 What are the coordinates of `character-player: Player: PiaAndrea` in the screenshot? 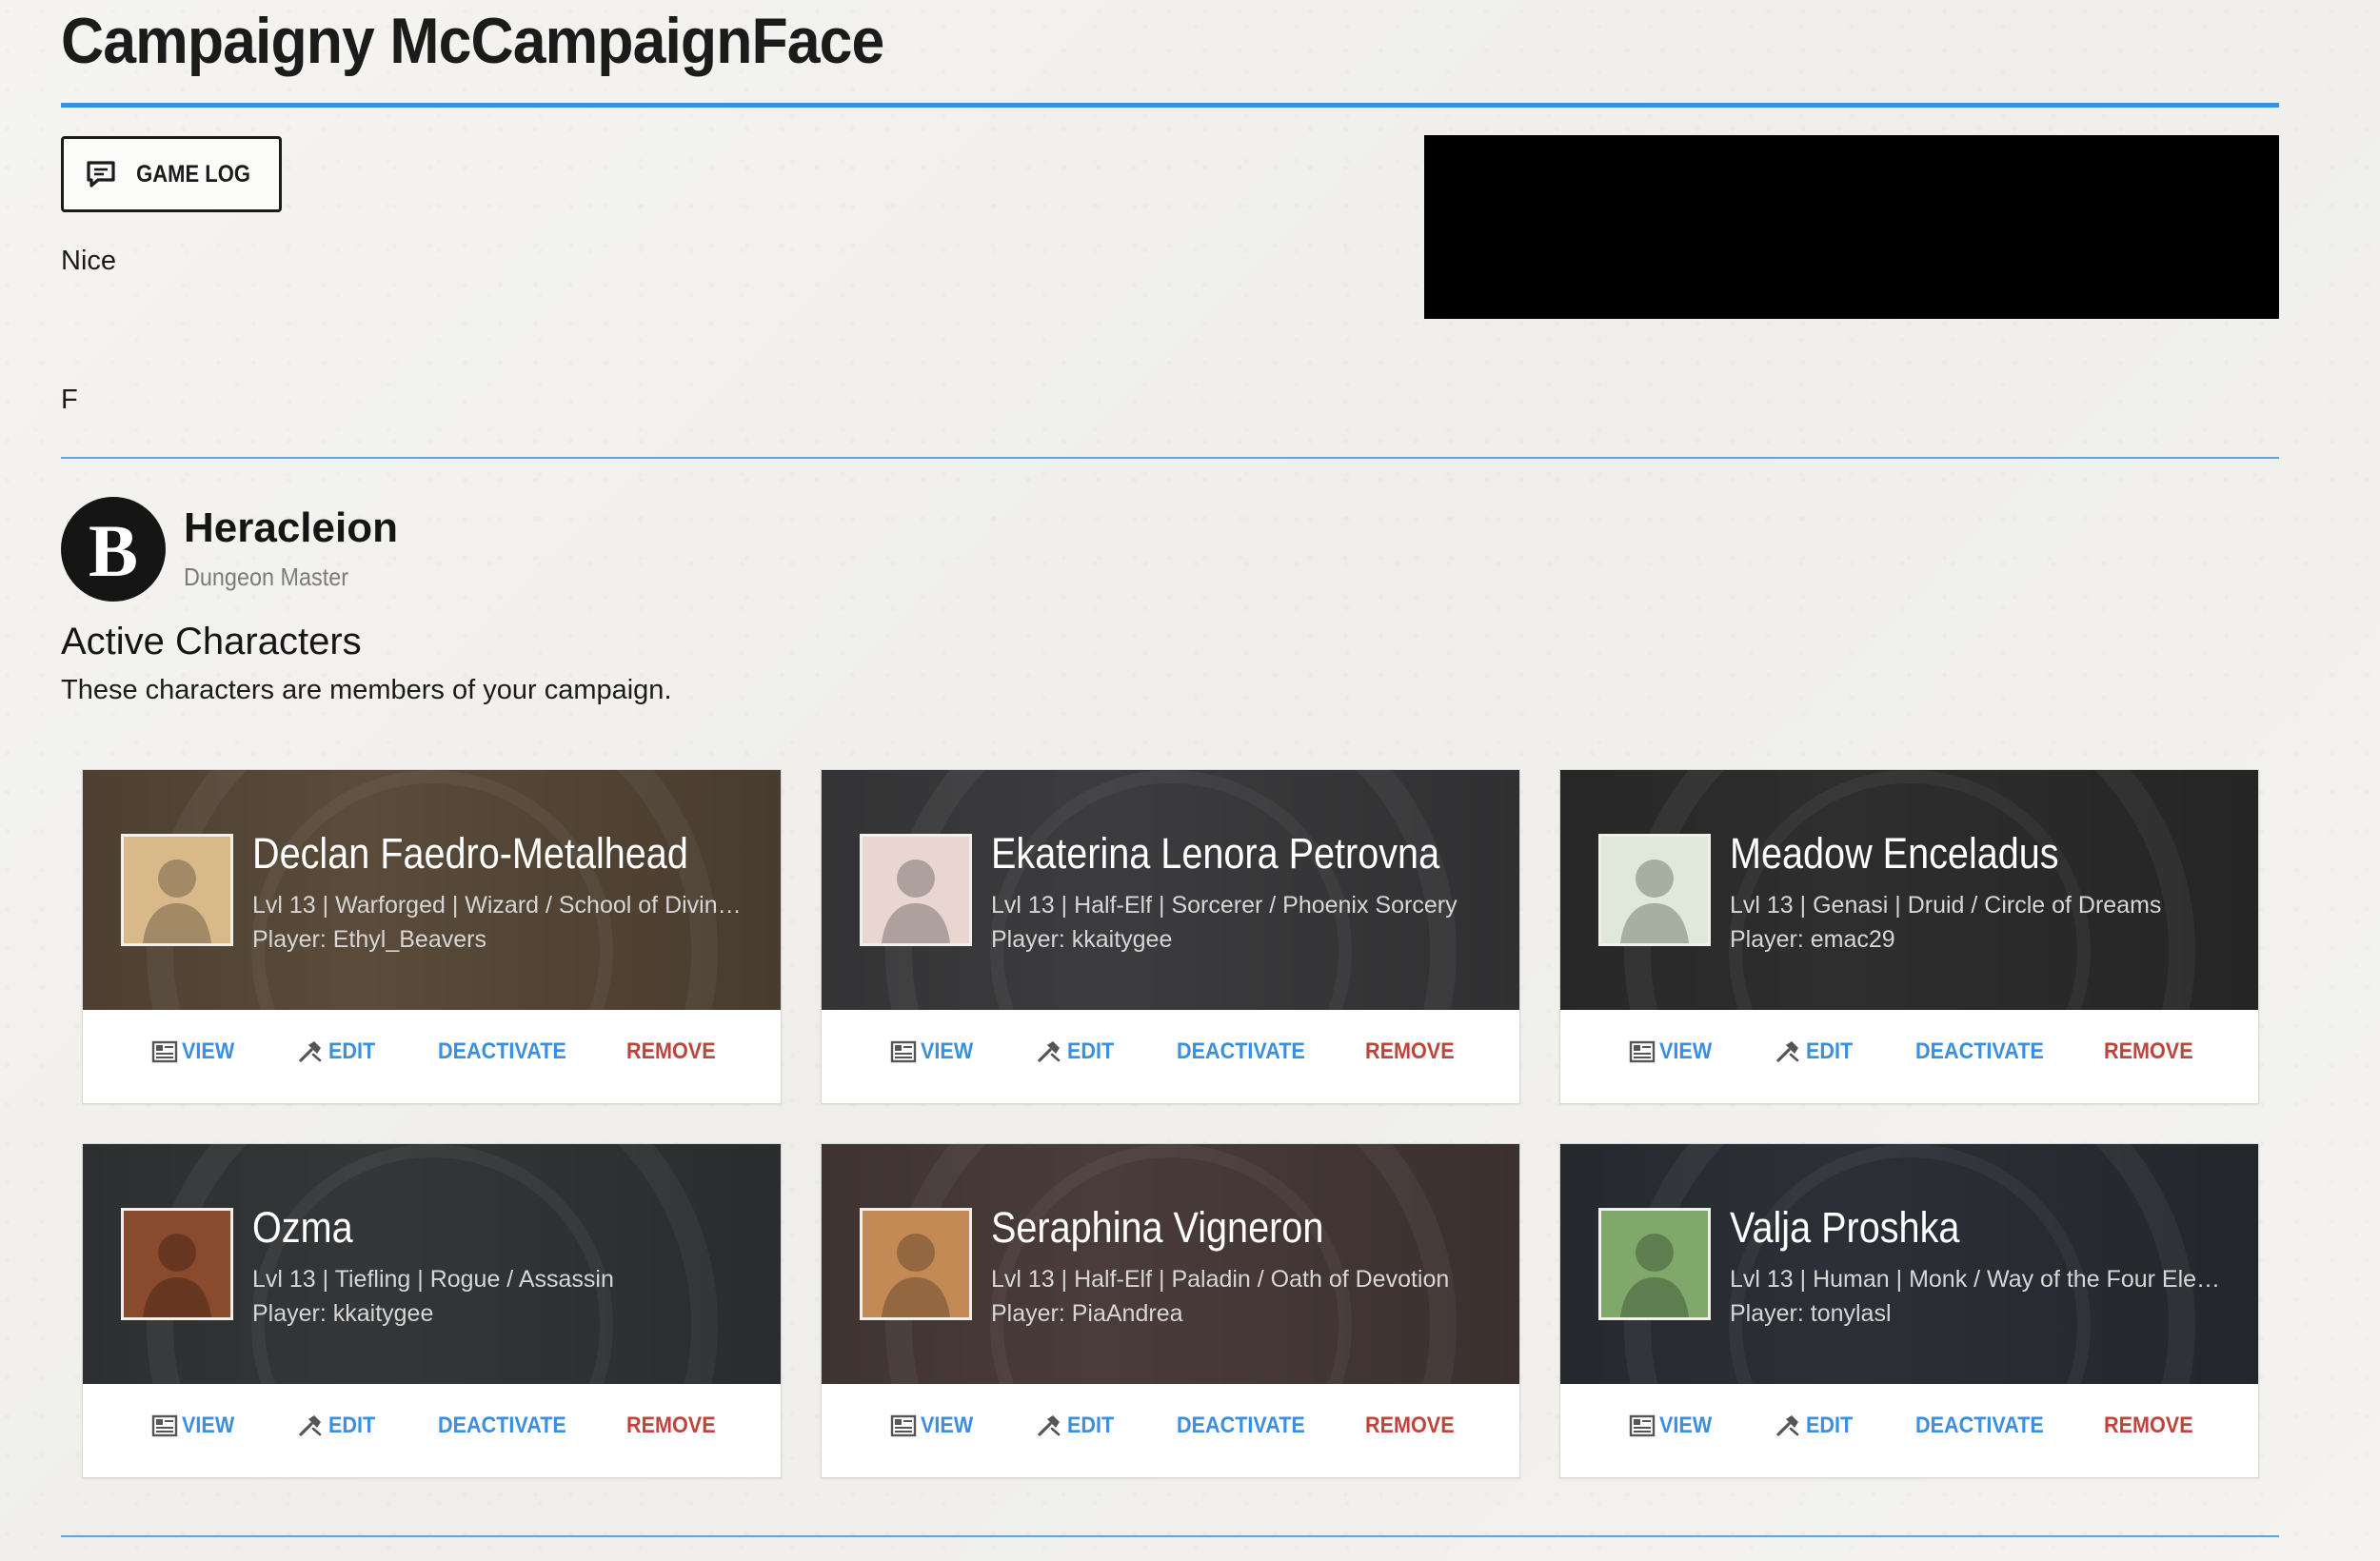 It's located at (1087, 1313).